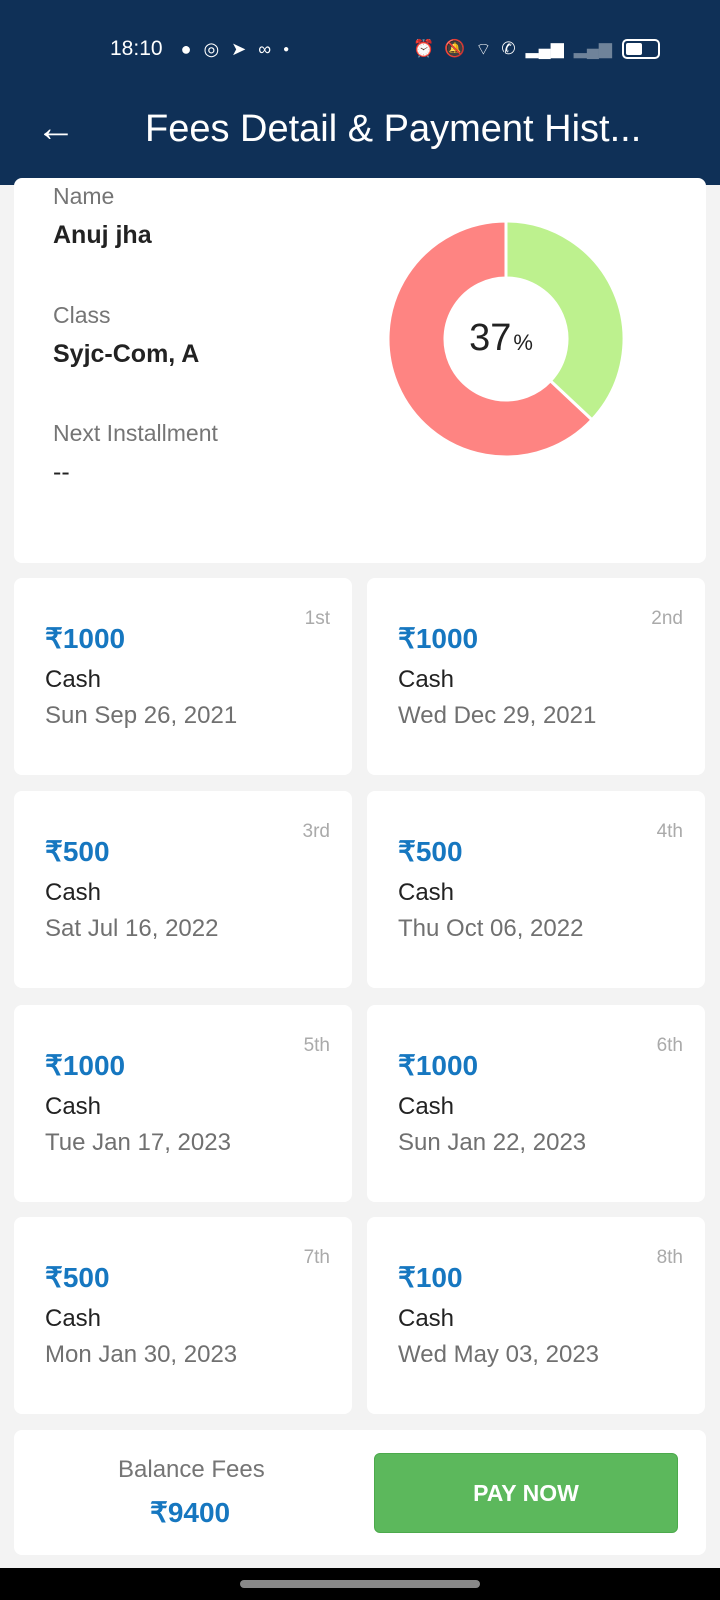  I want to click on payment-date: Sat Jul 16, 2022, so click(132, 928).